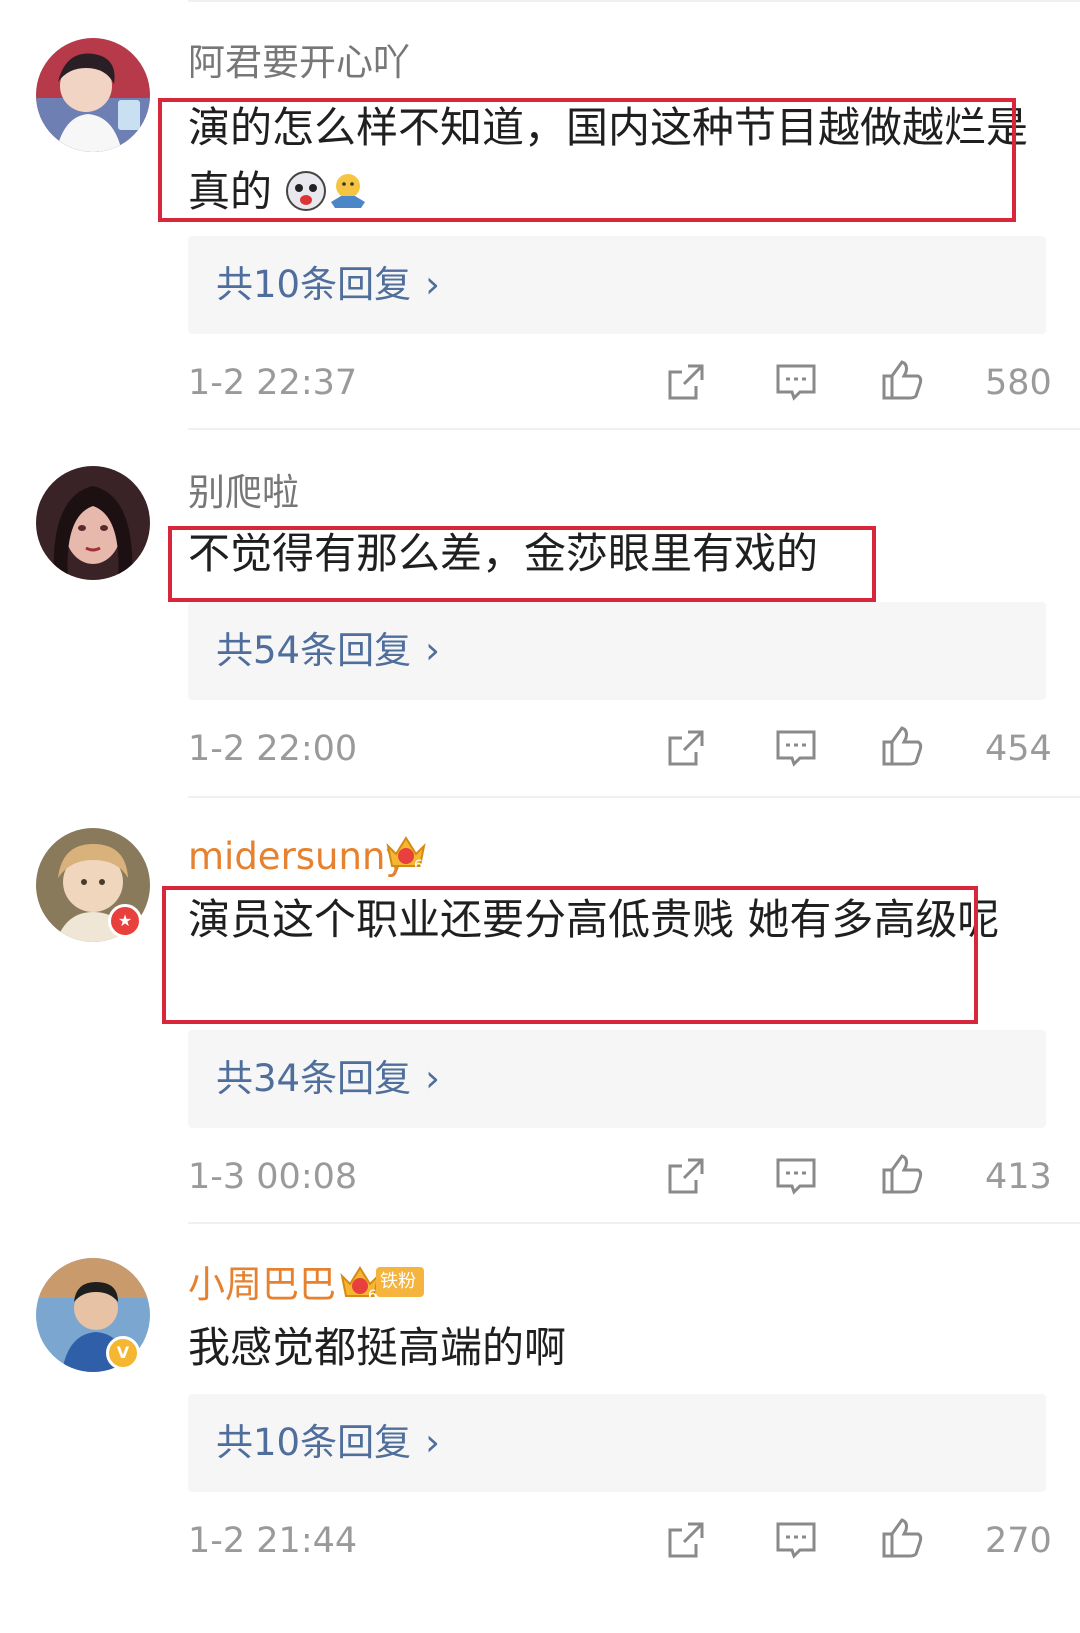 The width and height of the screenshot is (1080, 1633). What do you see at coordinates (273, 1541) in the screenshot?
I see `timestamp: 1-2 21:44` at bounding box center [273, 1541].